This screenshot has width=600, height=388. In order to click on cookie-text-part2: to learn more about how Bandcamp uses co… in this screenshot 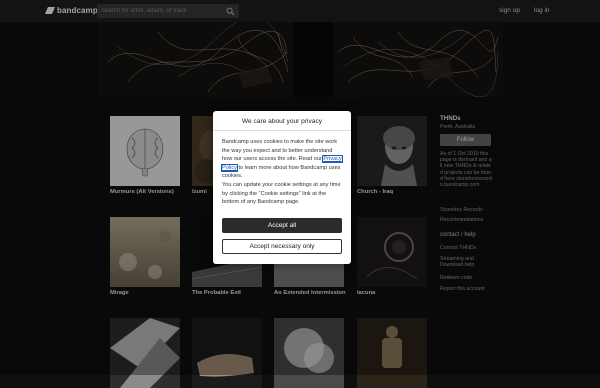, I will do `click(281, 172)`.